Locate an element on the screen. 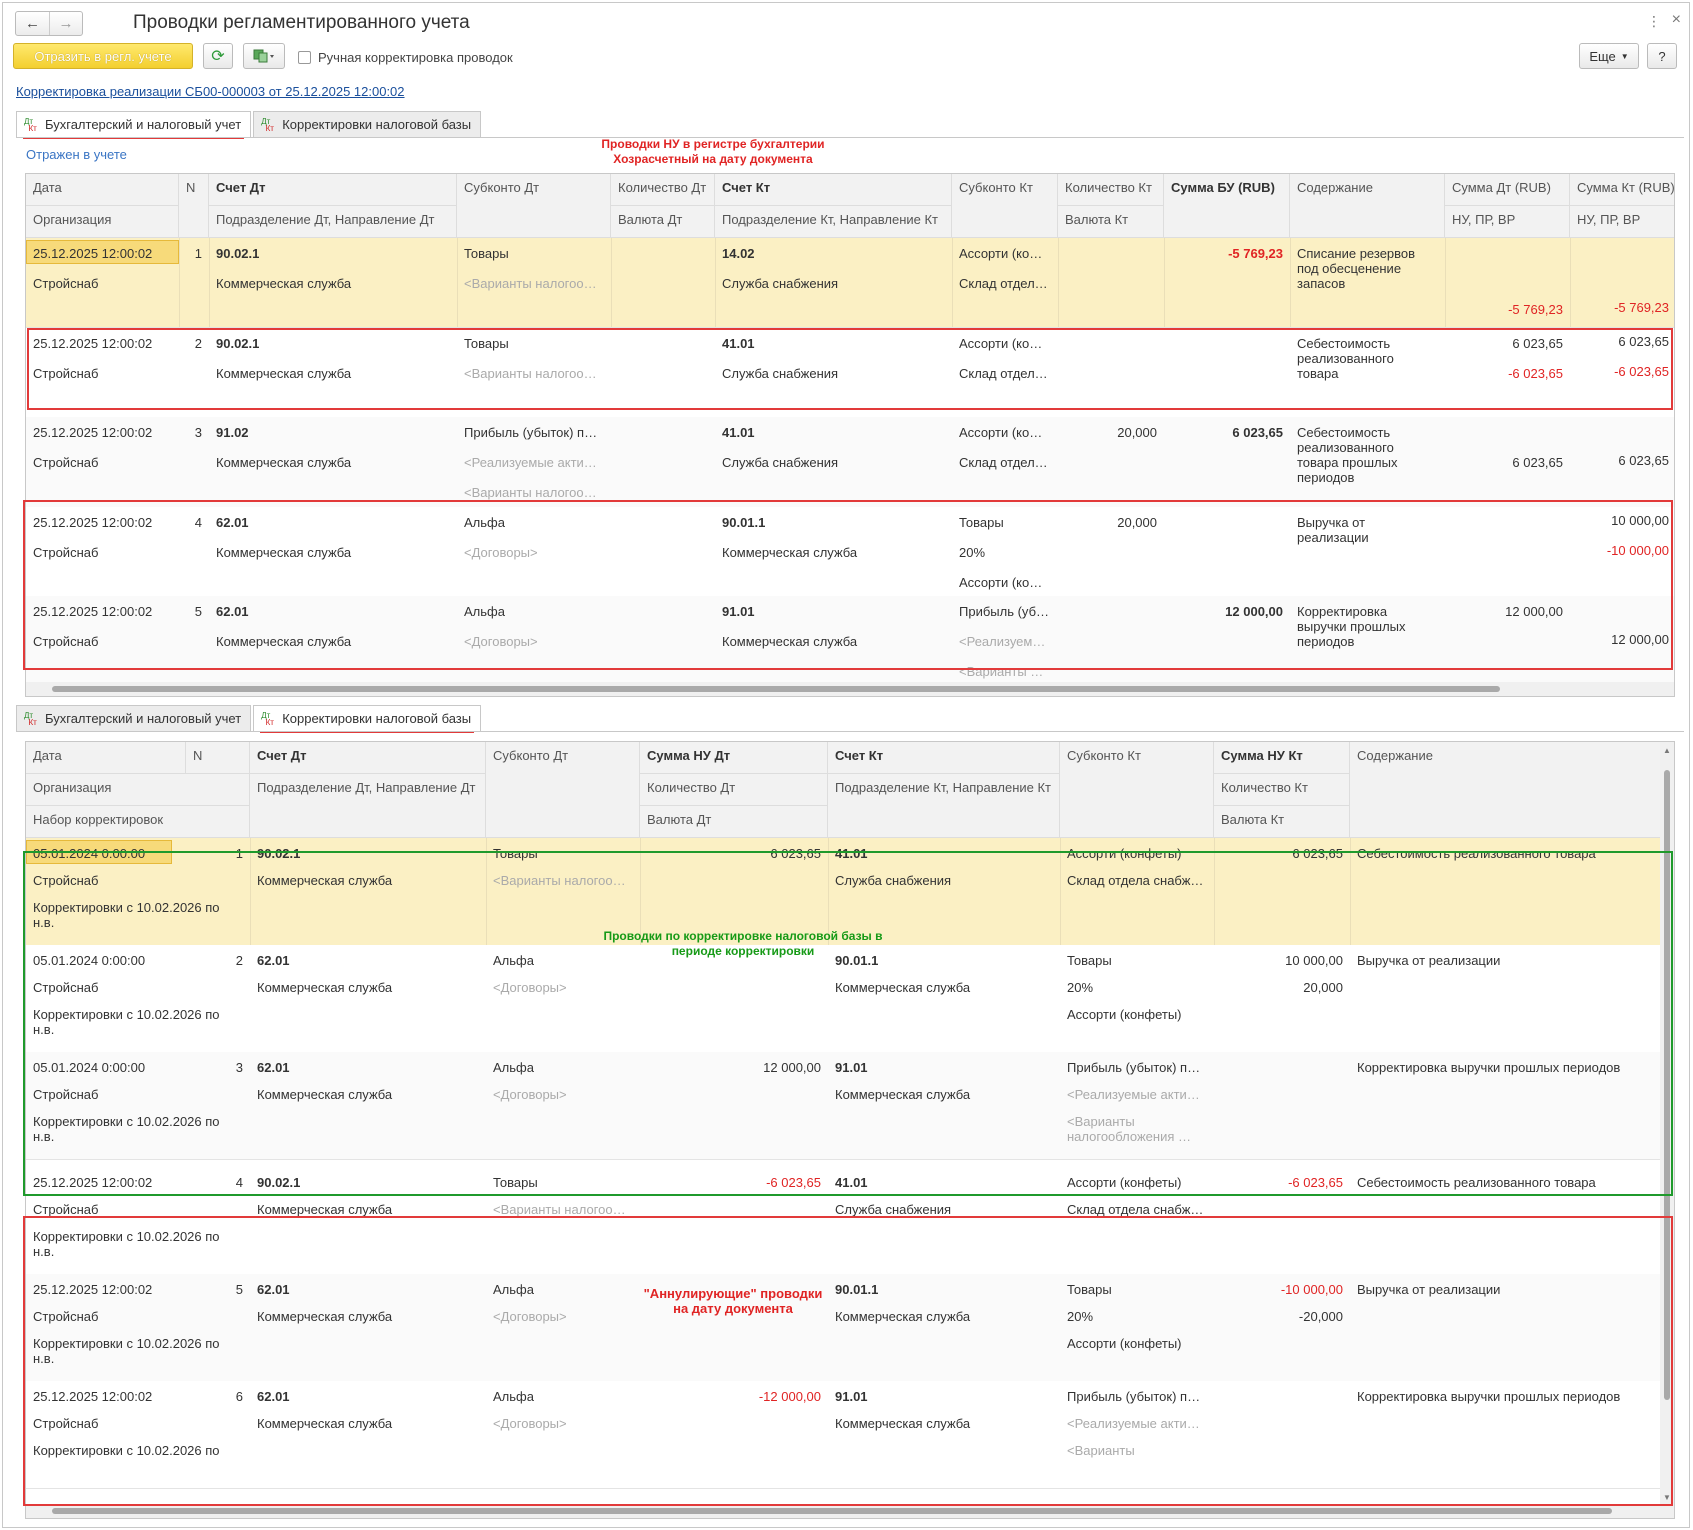 This screenshot has height=1530, width=1693. tab-accounting: Дт Кт Бухгалтерский и налоговый учет is located at coordinates (134, 125).